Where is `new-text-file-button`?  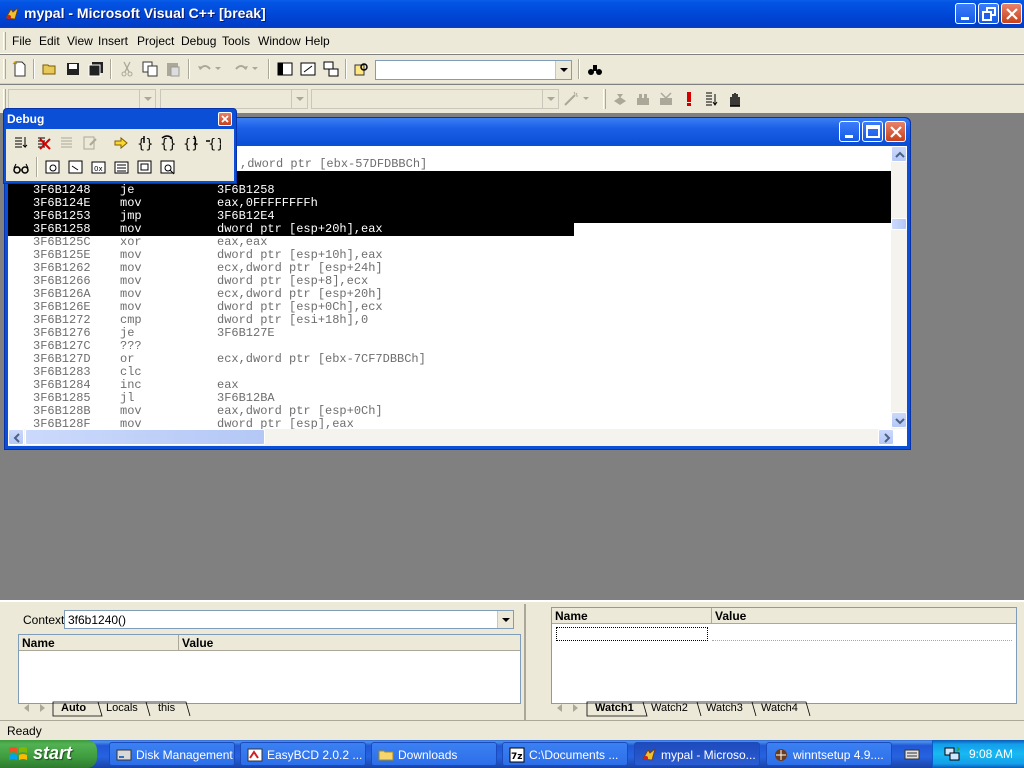 new-text-file-button is located at coordinates (20, 69).